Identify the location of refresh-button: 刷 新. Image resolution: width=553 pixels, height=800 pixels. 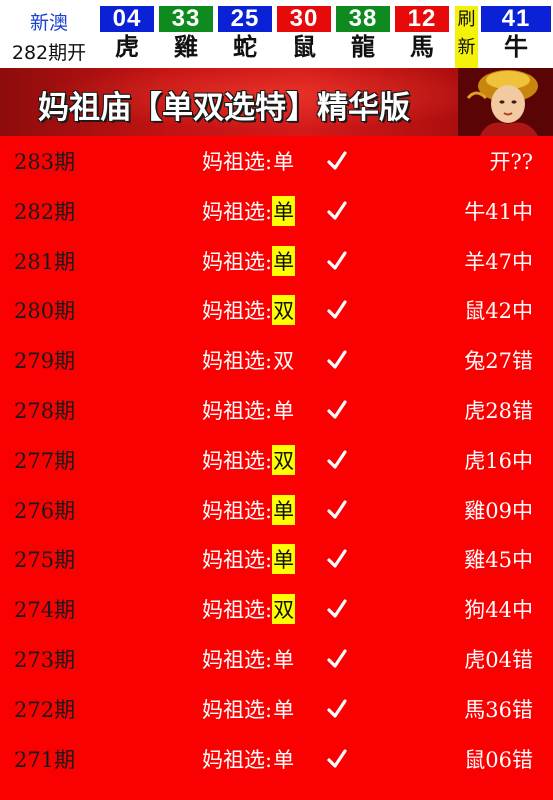
(466, 37).